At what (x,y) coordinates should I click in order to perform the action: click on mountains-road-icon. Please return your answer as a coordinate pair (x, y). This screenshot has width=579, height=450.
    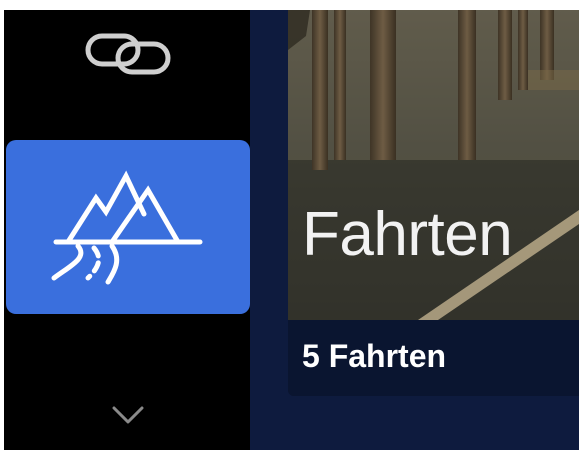
    Looking at the image, I should click on (127, 227).